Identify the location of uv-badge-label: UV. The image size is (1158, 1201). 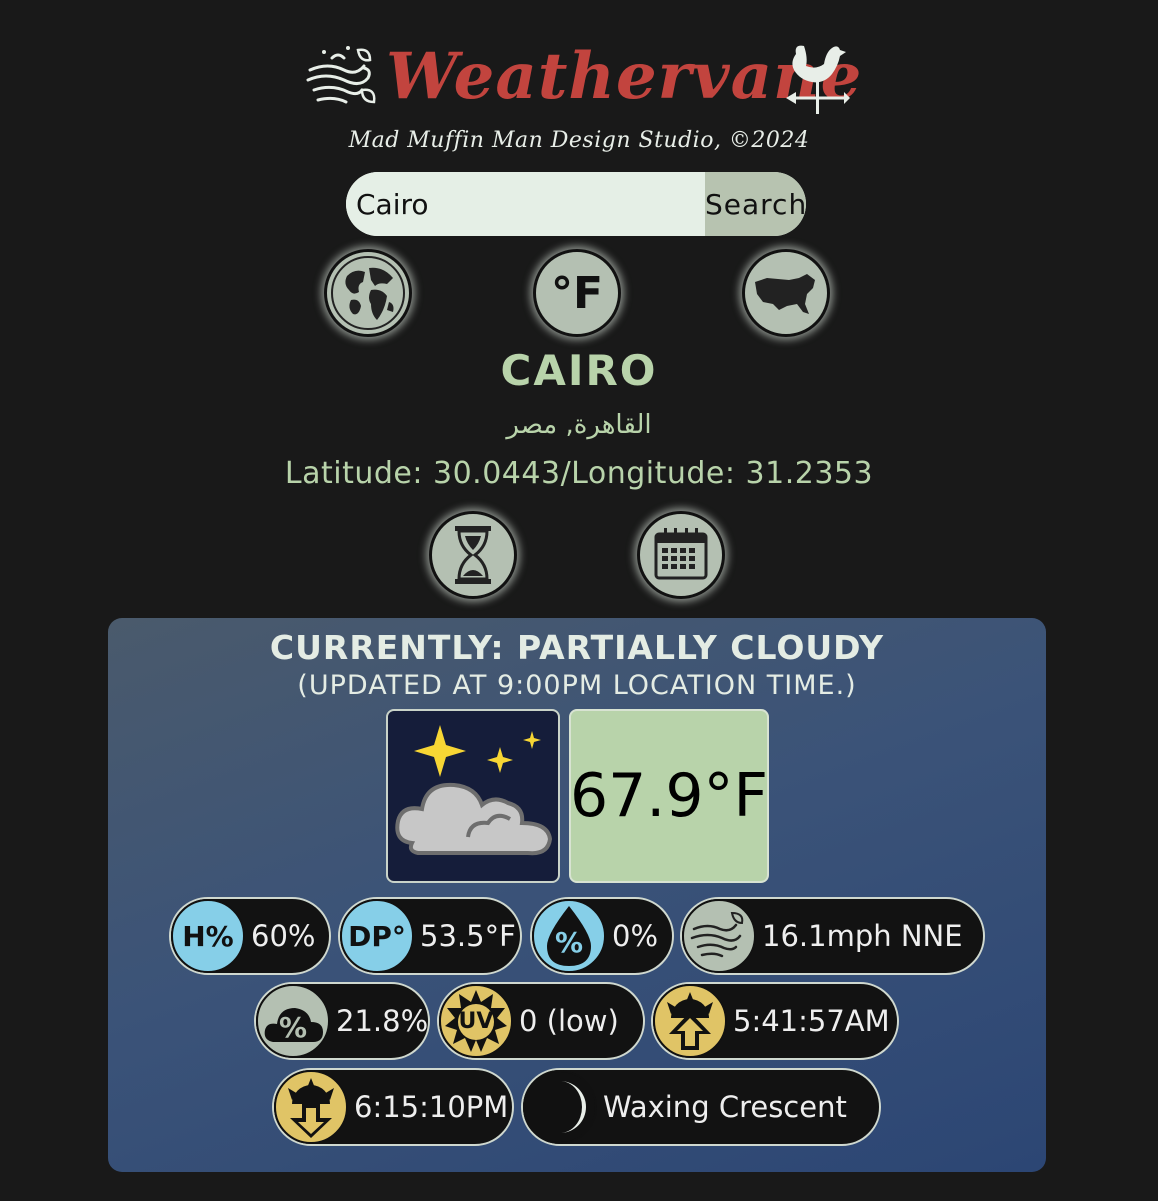
(476, 1021).